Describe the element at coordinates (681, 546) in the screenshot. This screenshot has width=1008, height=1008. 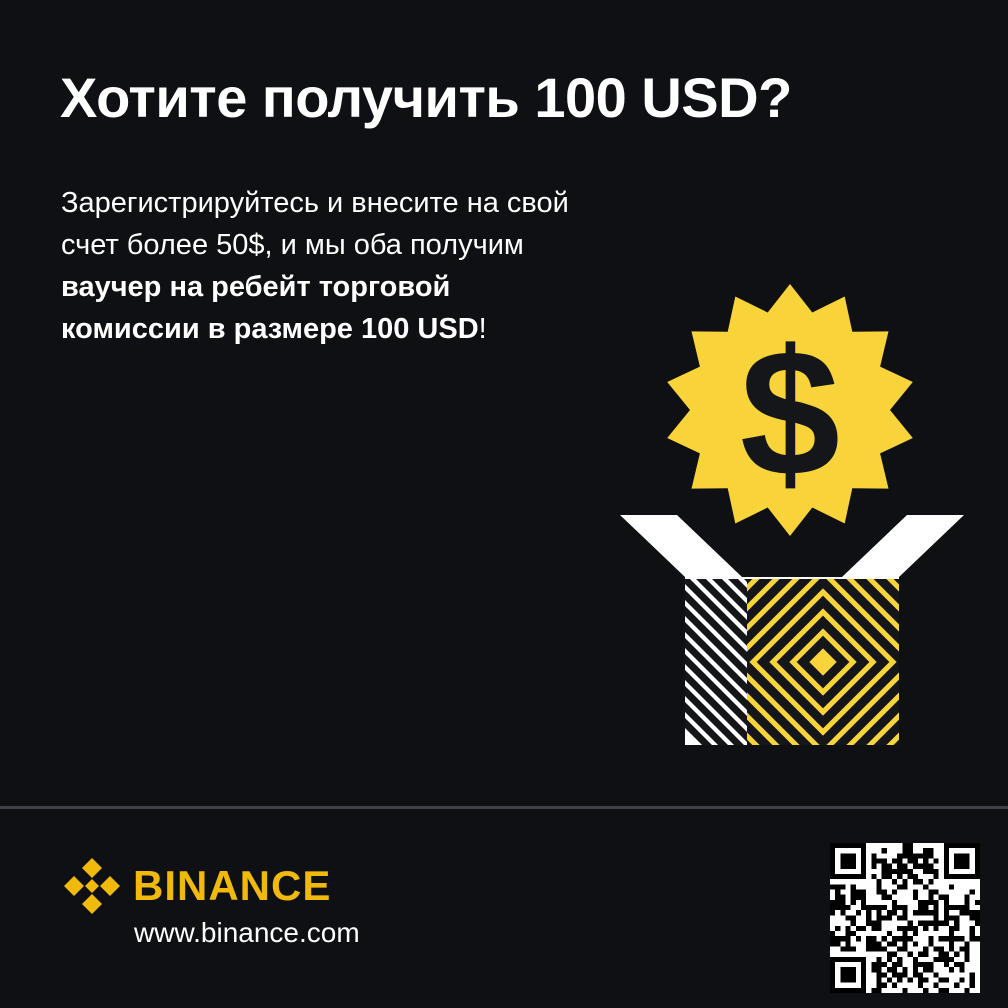
I see `left-box-flap` at that location.